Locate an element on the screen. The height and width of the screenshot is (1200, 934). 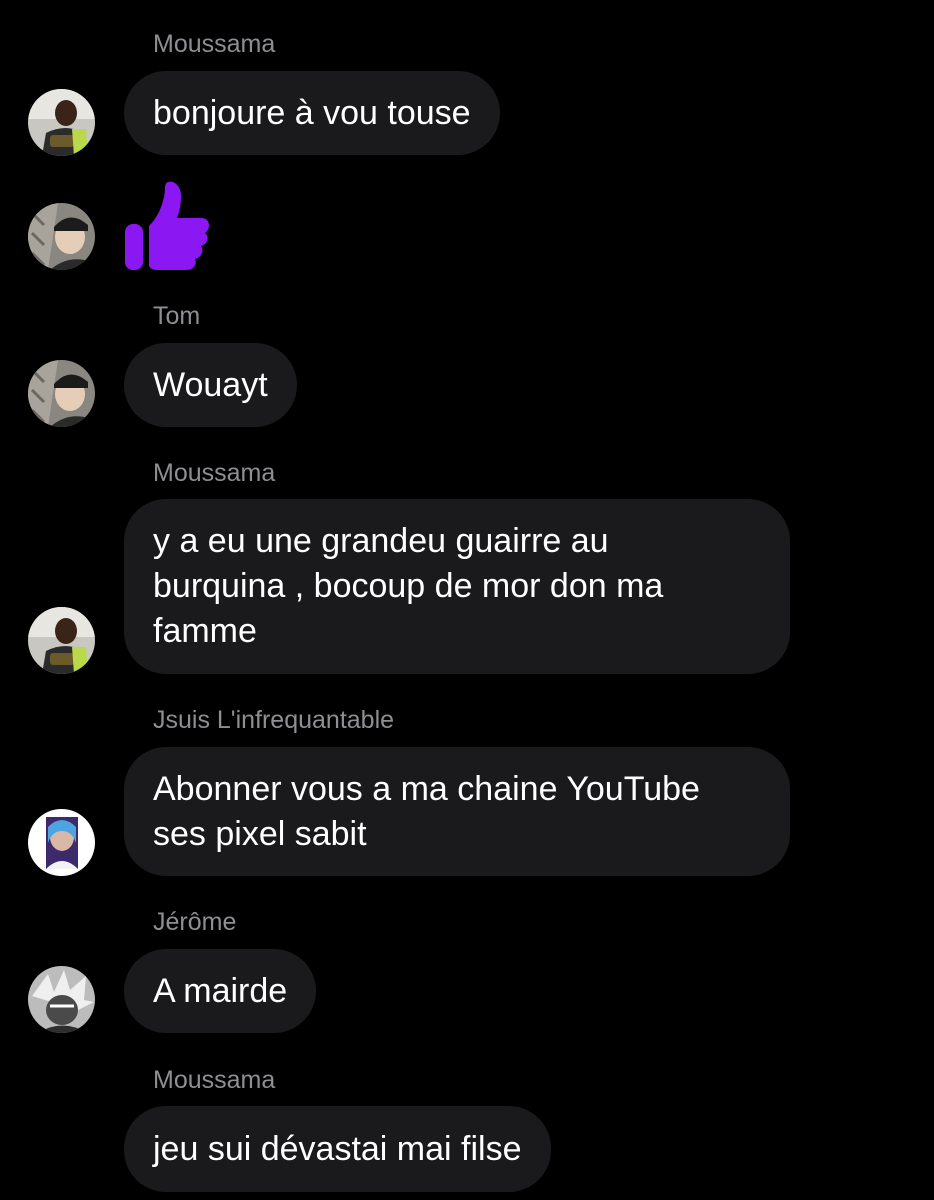
message-bubble: Wouayt is located at coordinates (210, 385).